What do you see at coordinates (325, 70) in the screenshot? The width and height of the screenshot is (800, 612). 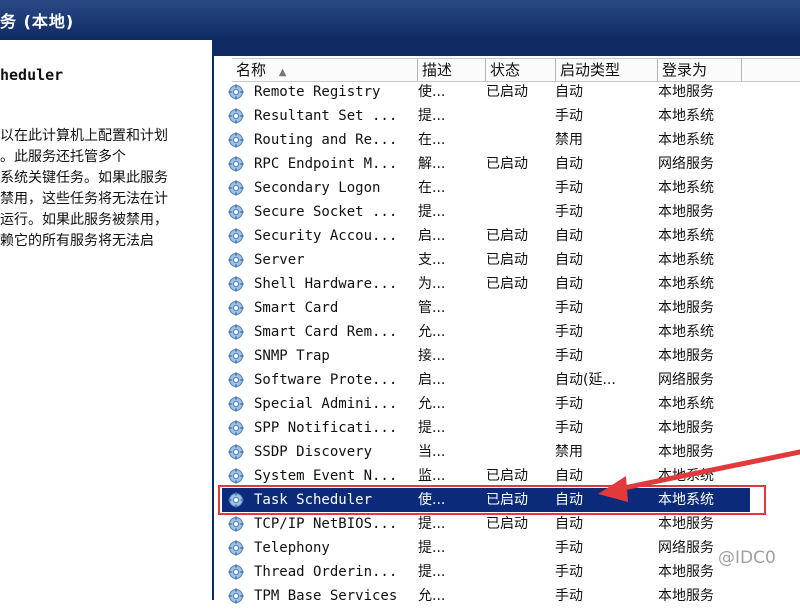 I see `column-header-name: 名称 ▲` at bounding box center [325, 70].